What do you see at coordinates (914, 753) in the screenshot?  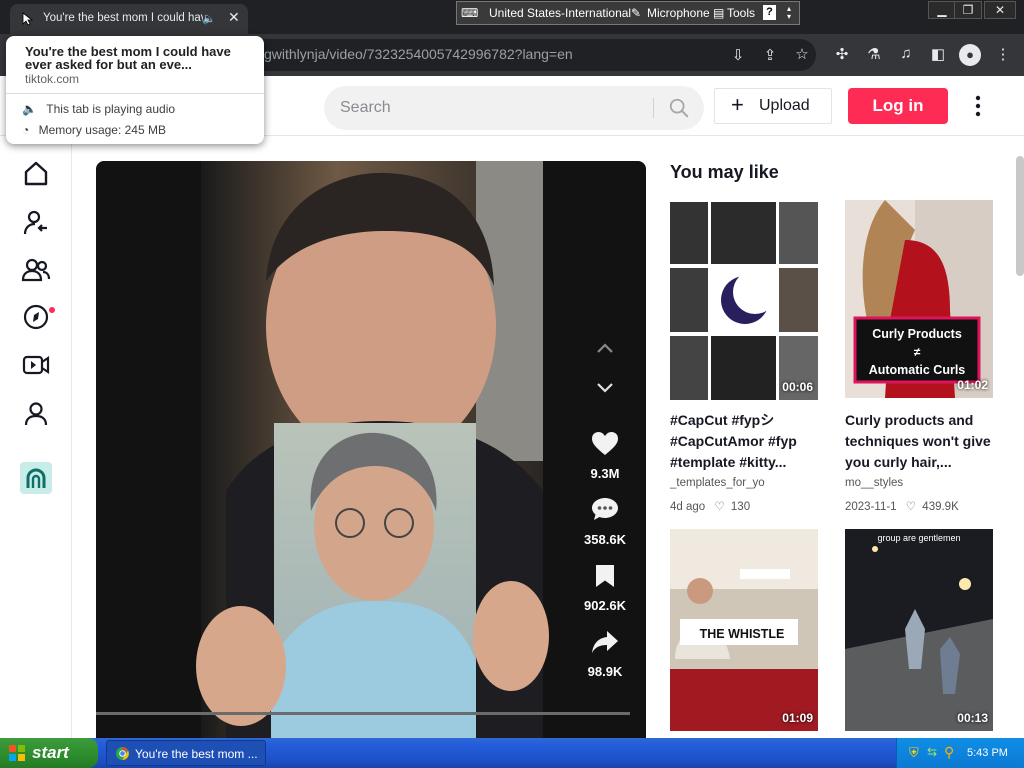 I see `security-shield-icon: ⛨` at bounding box center [914, 753].